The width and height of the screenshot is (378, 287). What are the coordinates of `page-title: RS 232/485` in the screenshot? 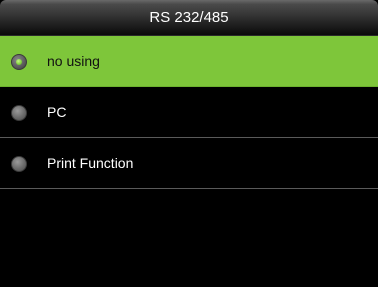 It's located at (189, 17).